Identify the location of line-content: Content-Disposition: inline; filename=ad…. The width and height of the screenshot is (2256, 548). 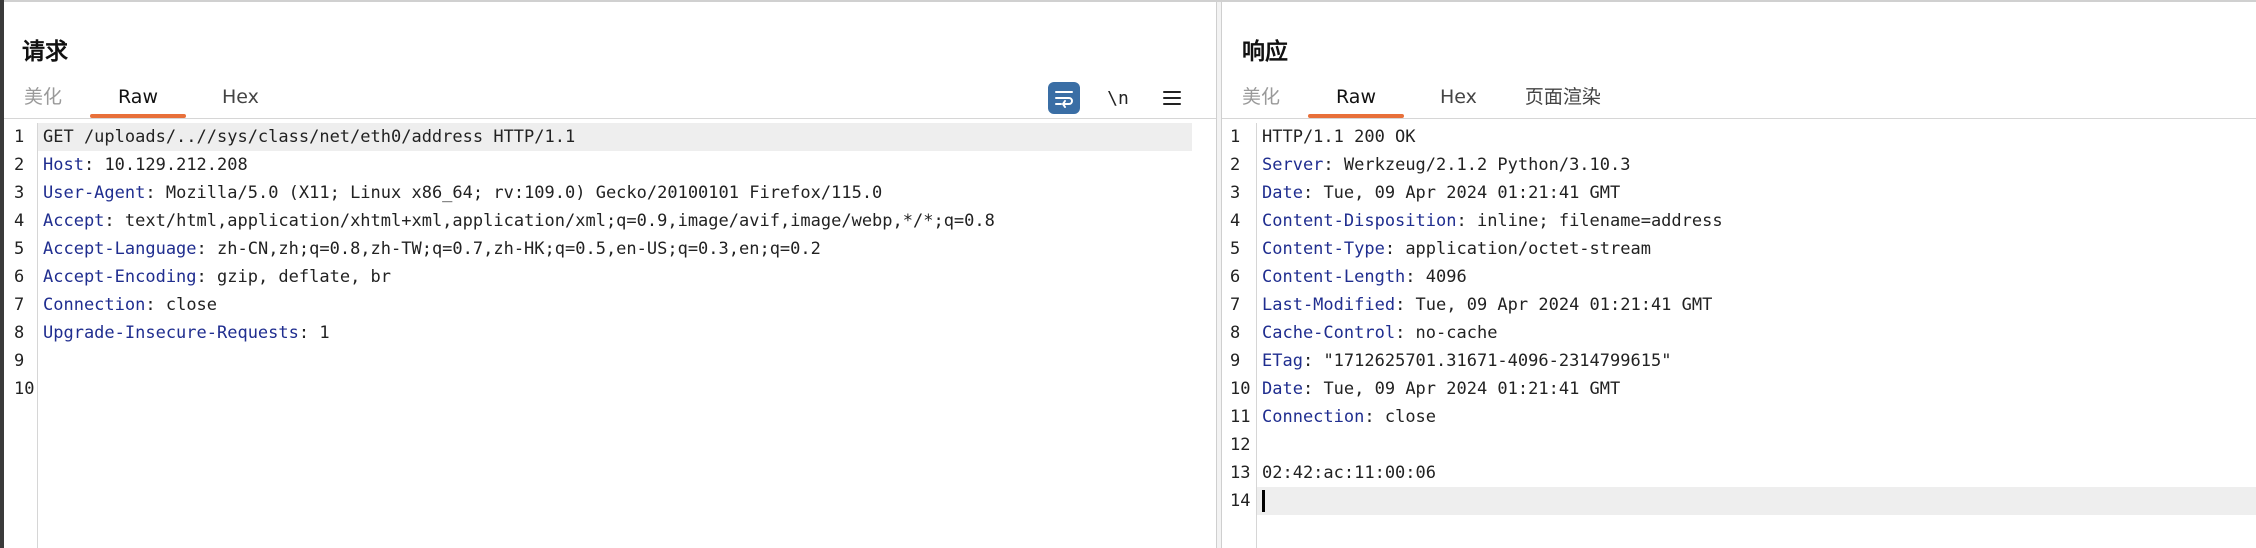
(1492, 221).